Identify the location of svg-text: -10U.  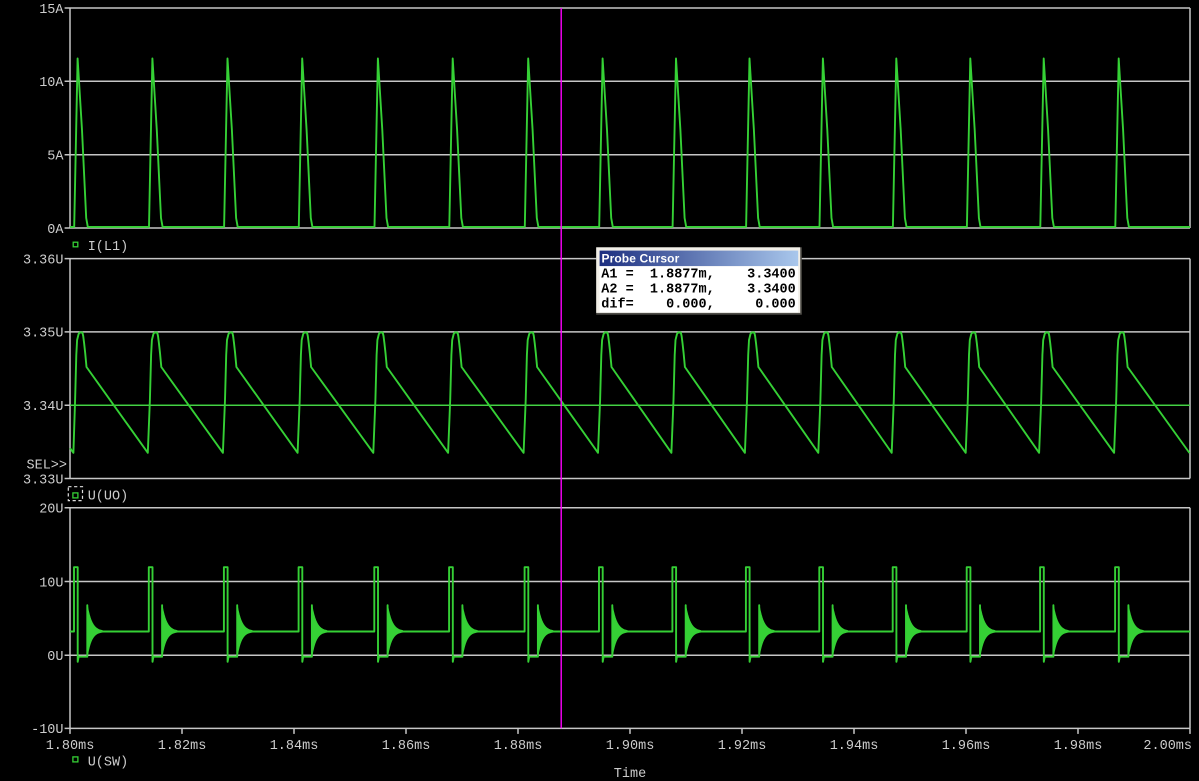
(47, 730).